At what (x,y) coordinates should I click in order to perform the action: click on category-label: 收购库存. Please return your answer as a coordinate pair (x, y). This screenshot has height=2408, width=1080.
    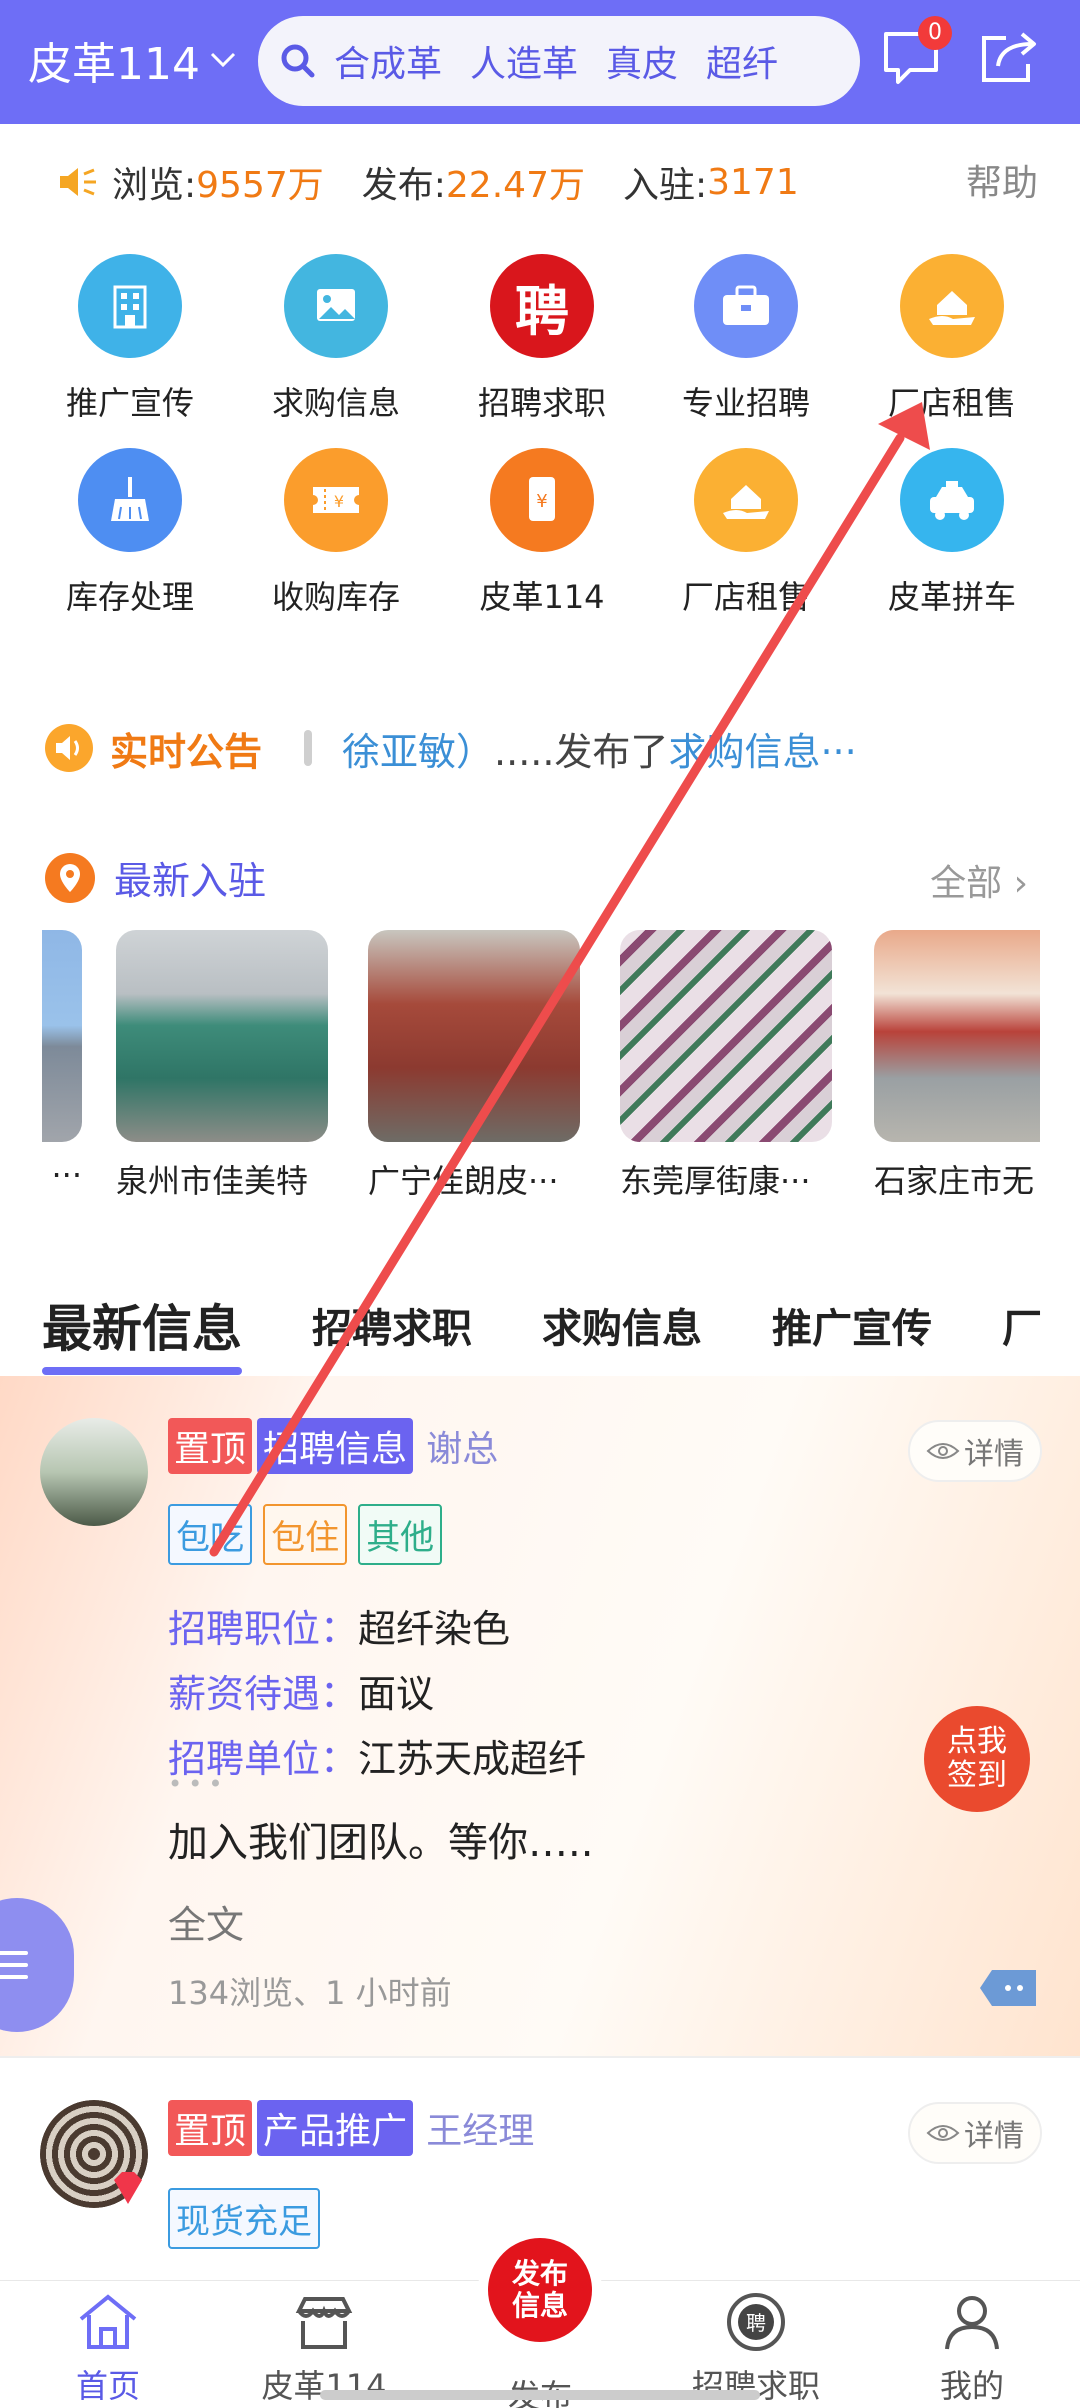
    Looking at the image, I should click on (335, 597).